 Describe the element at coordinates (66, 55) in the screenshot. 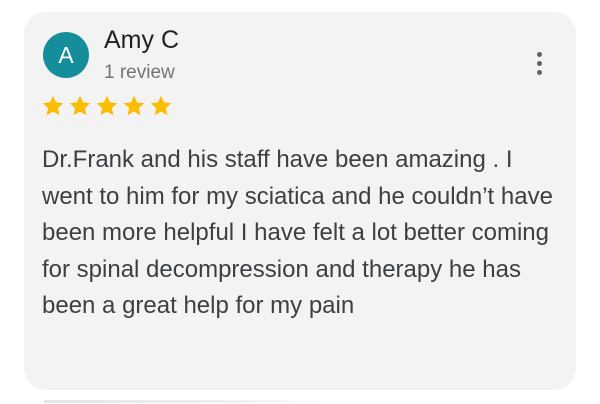

I see `avatar: A` at that location.